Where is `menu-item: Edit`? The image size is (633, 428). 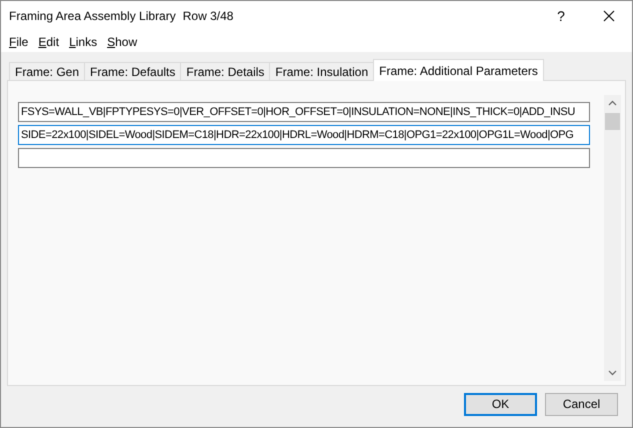 menu-item: Edit is located at coordinates (48, 41).